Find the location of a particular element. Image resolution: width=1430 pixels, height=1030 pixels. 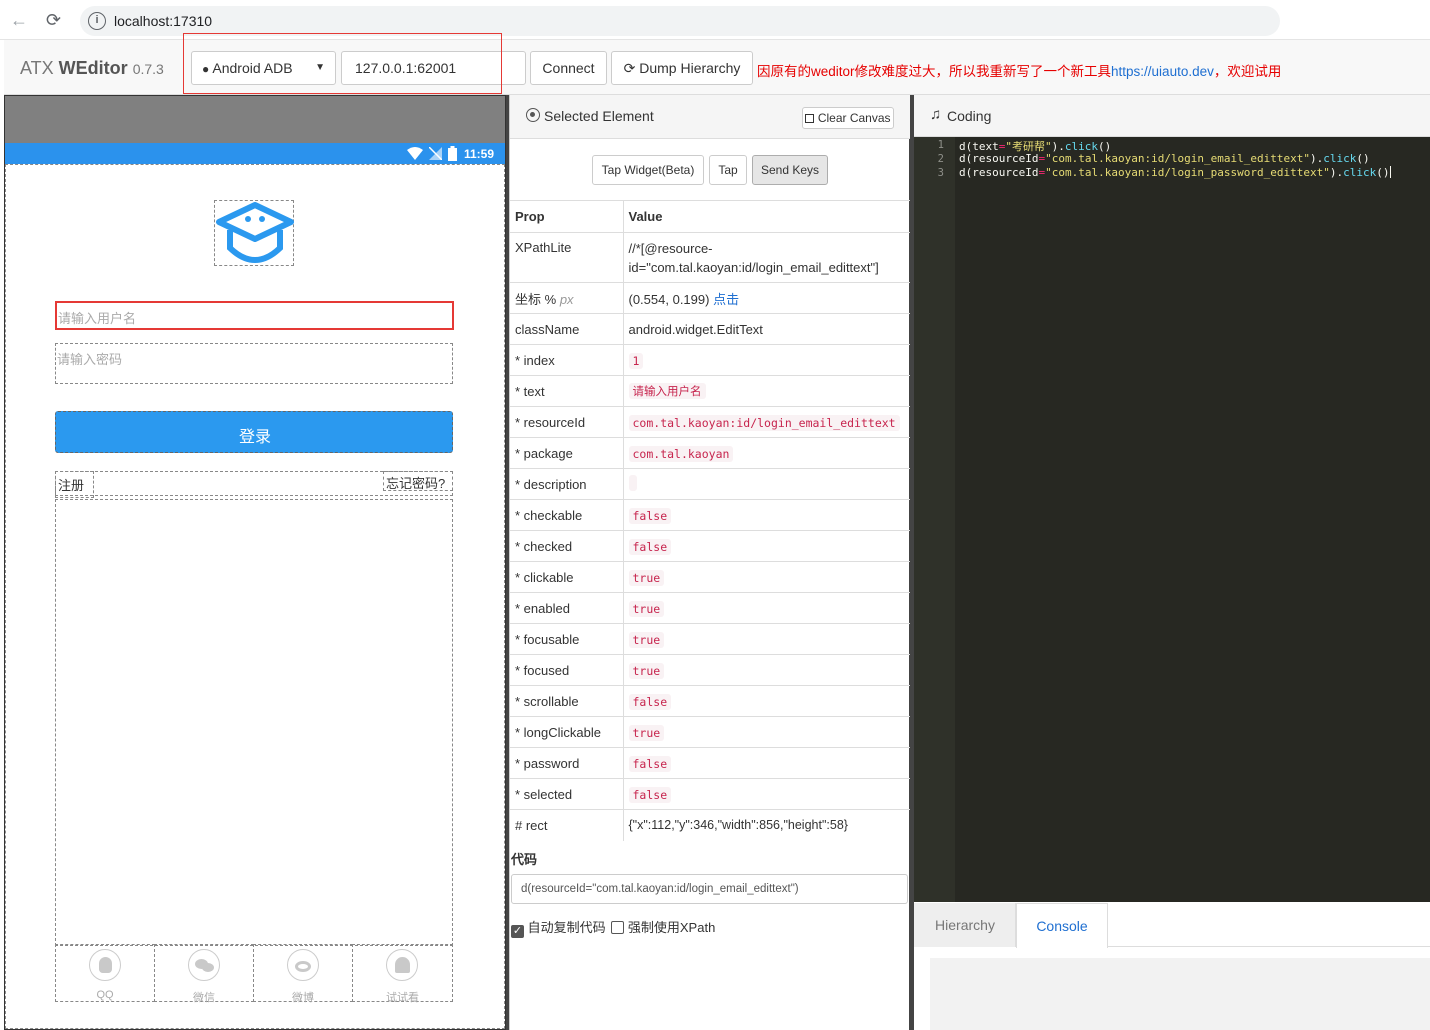

table-row: * index 1 is located at coordinates (710, 360).